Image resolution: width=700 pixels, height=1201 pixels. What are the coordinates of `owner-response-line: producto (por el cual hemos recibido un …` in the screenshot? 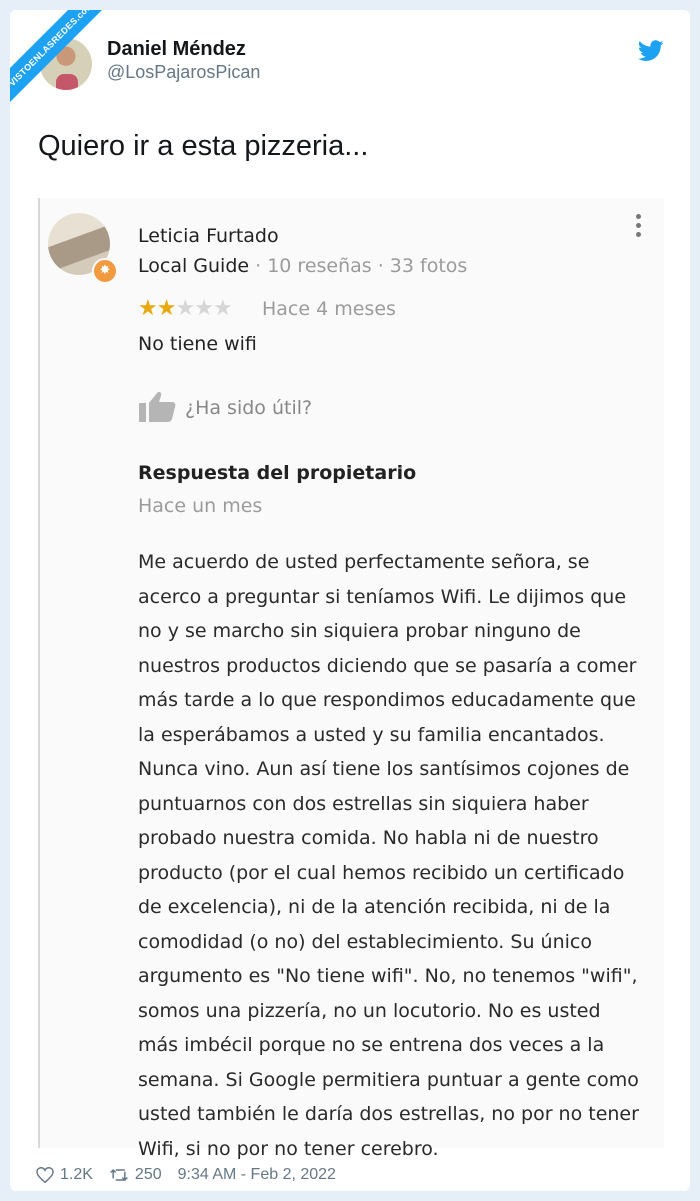 It's located at (381, 872).